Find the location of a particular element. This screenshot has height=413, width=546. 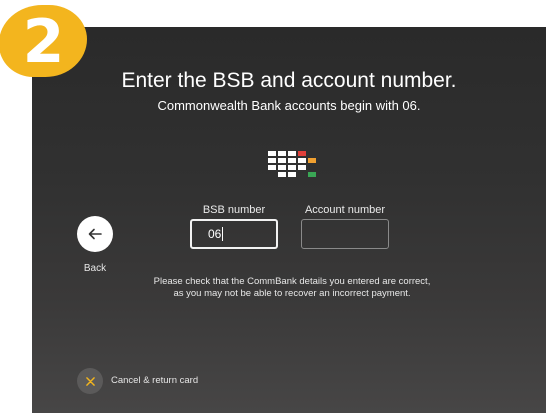

step-number: 2 is located at coordinates (43, 42).